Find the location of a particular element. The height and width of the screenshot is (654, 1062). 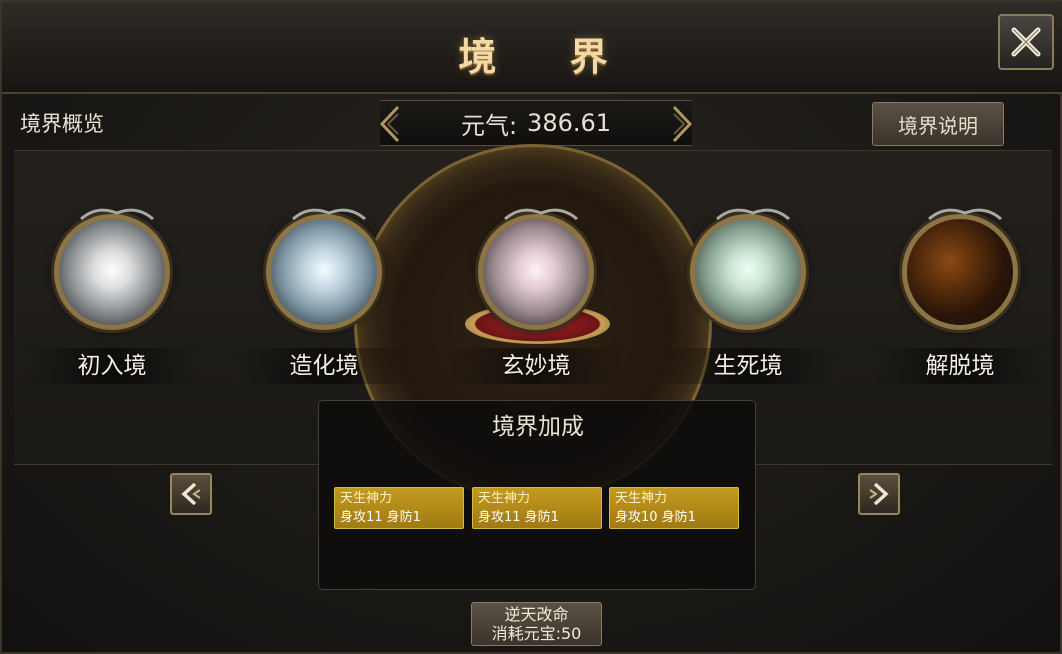

overview-label: 境界概览 is located at coordinates (62, 124).